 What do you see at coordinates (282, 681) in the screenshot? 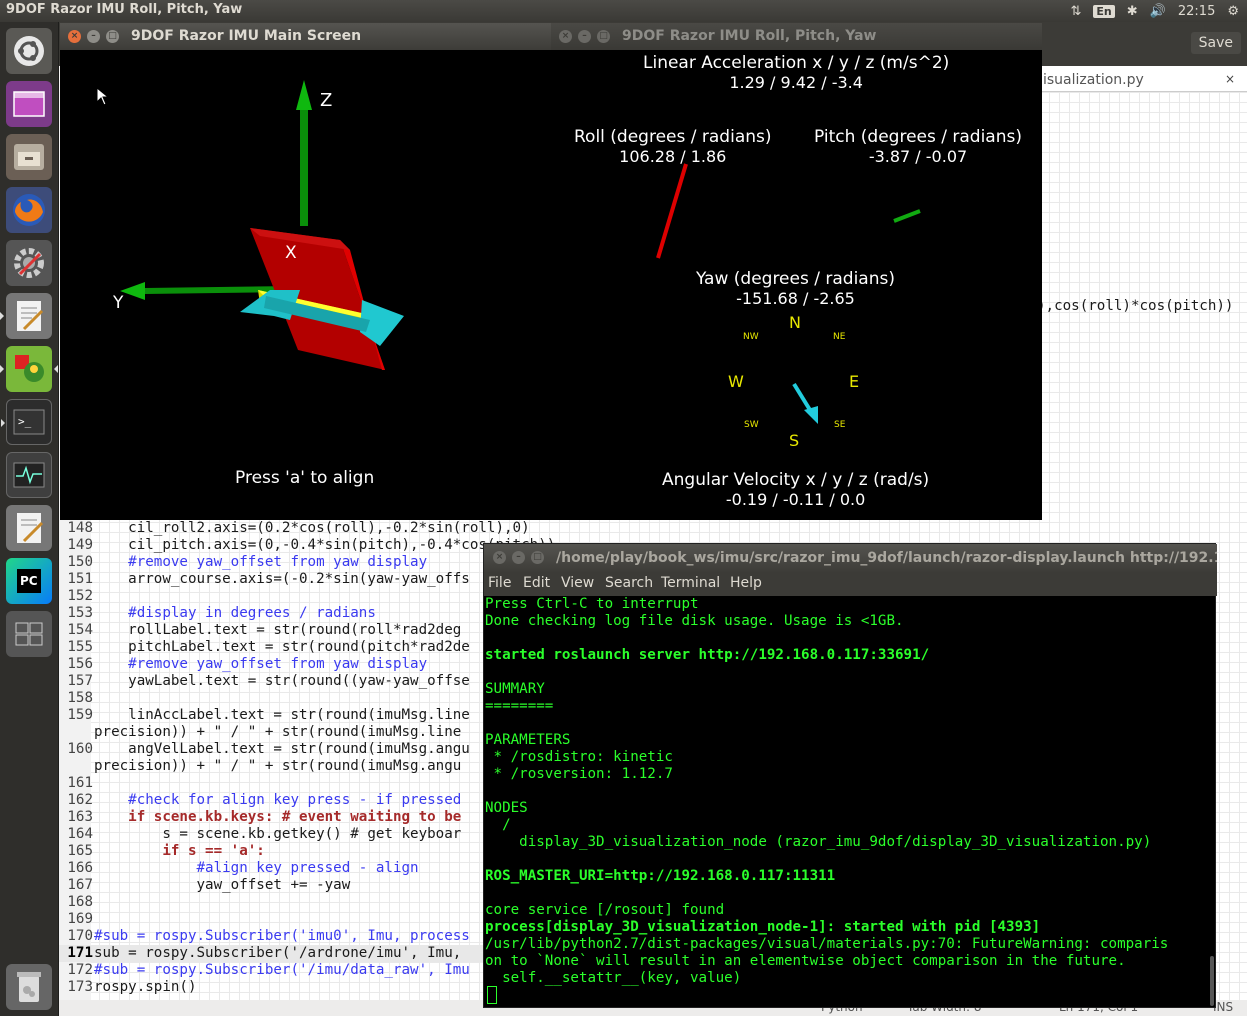
I see `code-text: yawLabel.text = str(round((yaw-yaw_offse` at bounding box center [282, 681].